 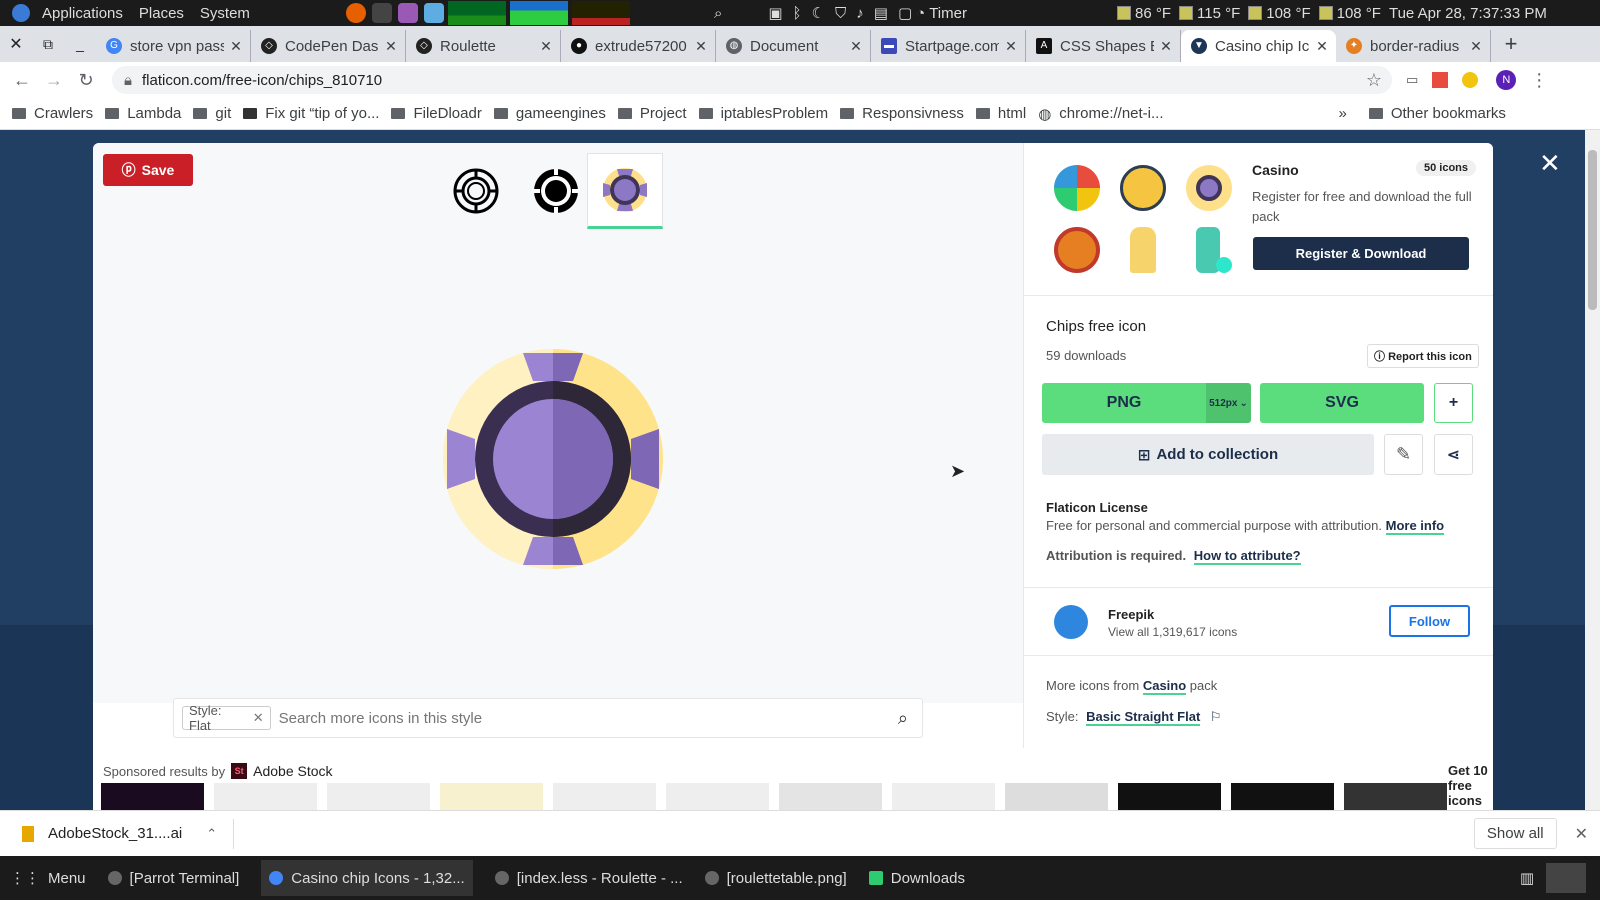 I want to click on reload-icon: ↻, so click(x=86, y=80).